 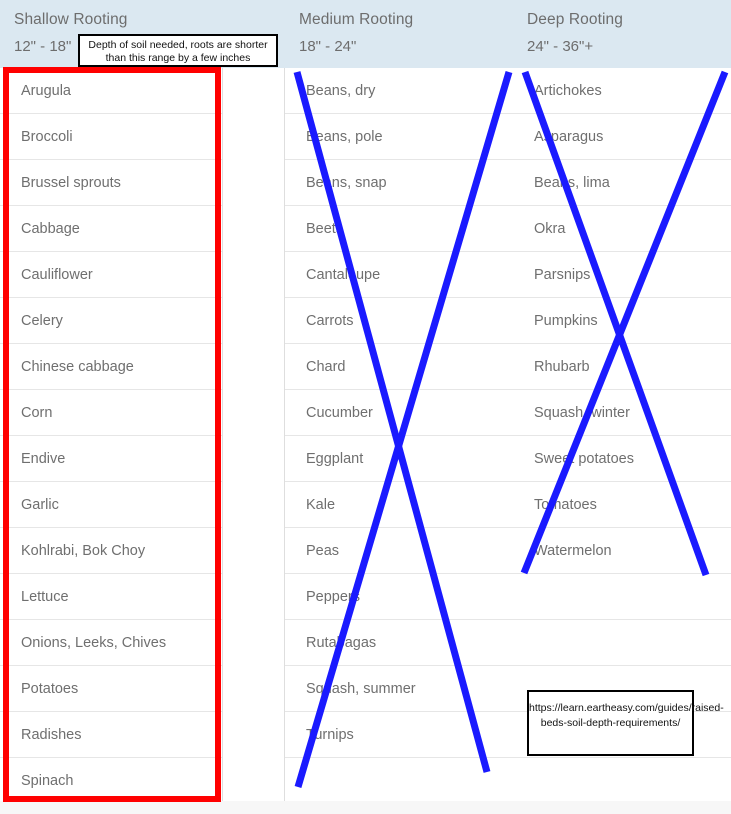 What do you see at coordinates (399, 413) in the screenshot?
I see `table-cell: Cucumber` at bounding box center [399, 413].